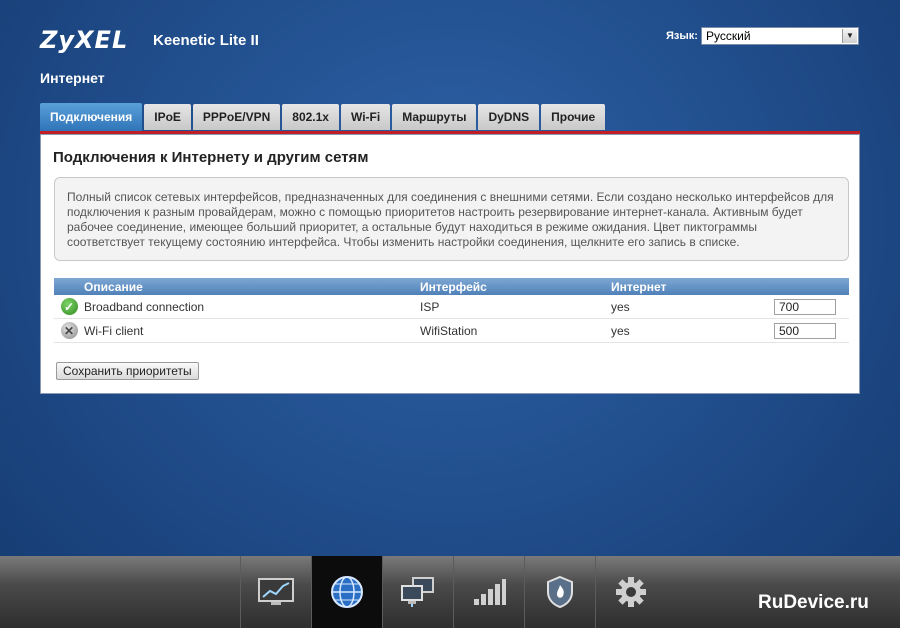  What do you see at coordinates (69, 330) in the screenshot?
I see `cross-icon: ✕` at bounding box center [69, 330].